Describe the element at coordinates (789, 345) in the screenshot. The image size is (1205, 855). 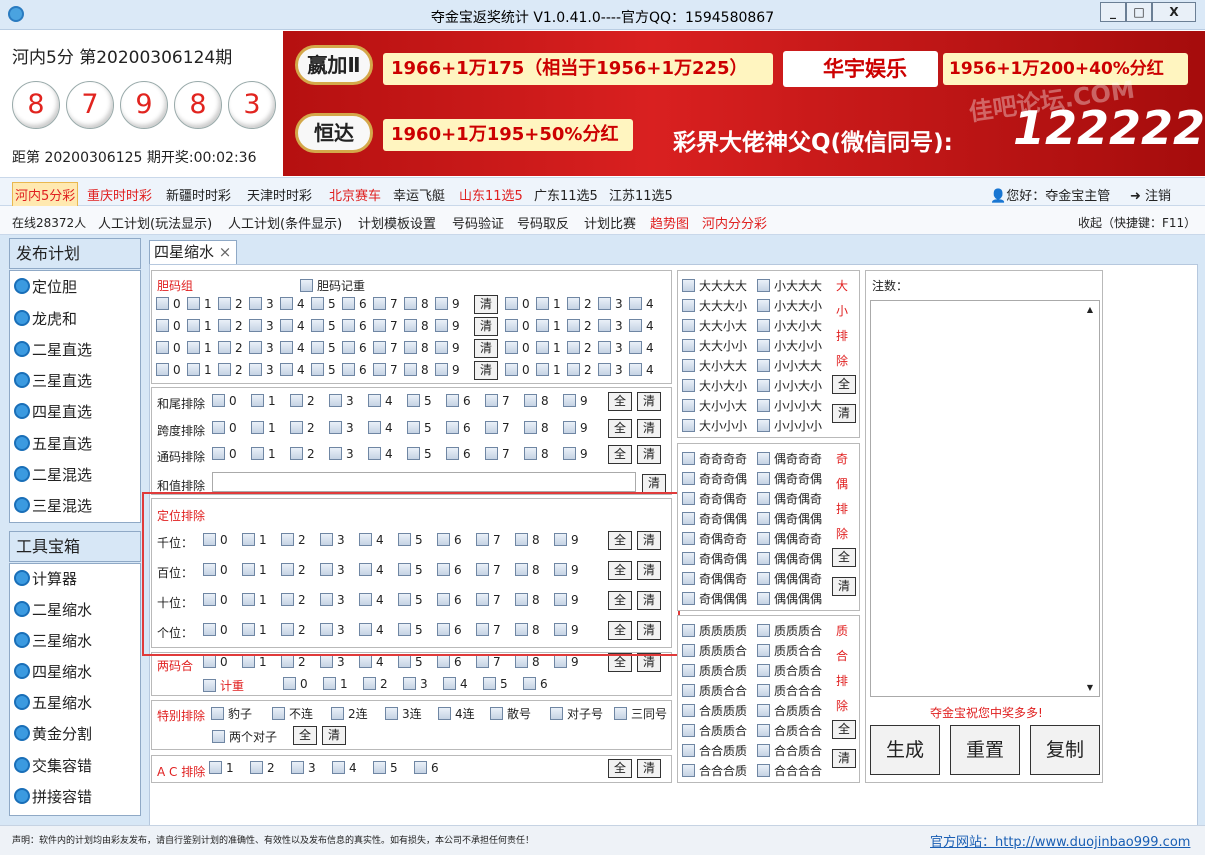
I see `pattern-option: 小大小小` at that location.